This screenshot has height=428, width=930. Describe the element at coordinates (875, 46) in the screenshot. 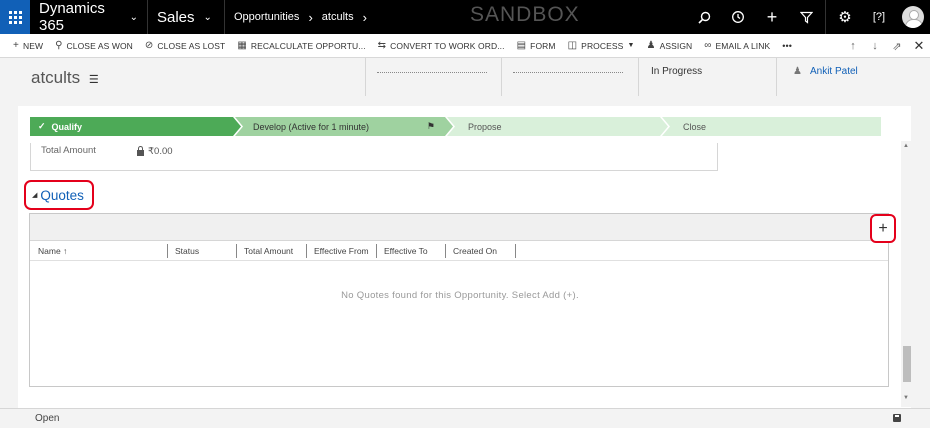

I see `arrow-down-icon: ↓` at that location.